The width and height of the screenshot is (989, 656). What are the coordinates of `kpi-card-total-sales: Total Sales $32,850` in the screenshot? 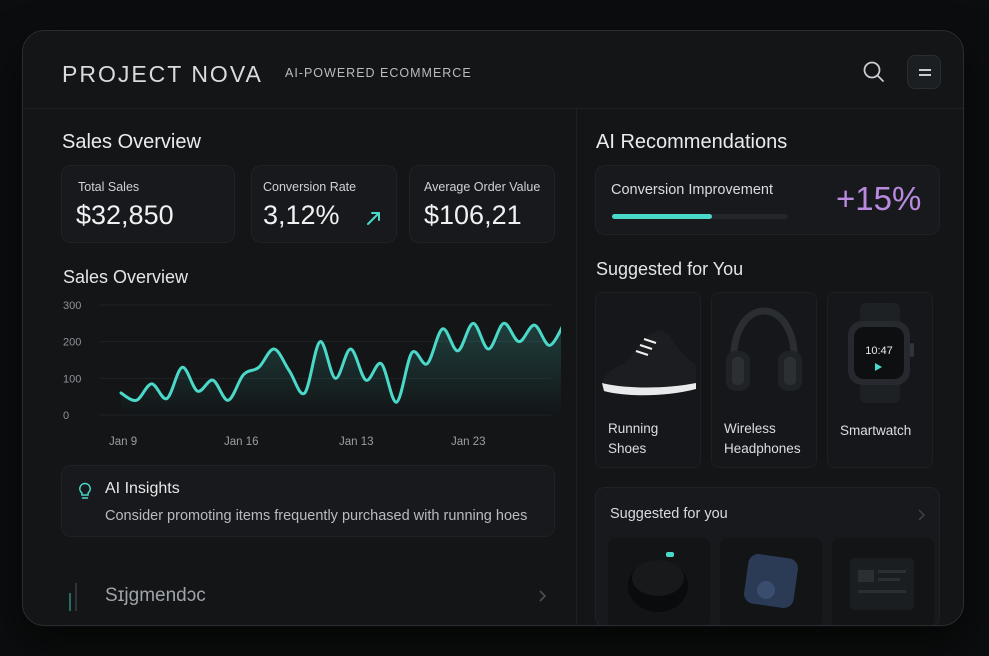 It's located at (148, 204).